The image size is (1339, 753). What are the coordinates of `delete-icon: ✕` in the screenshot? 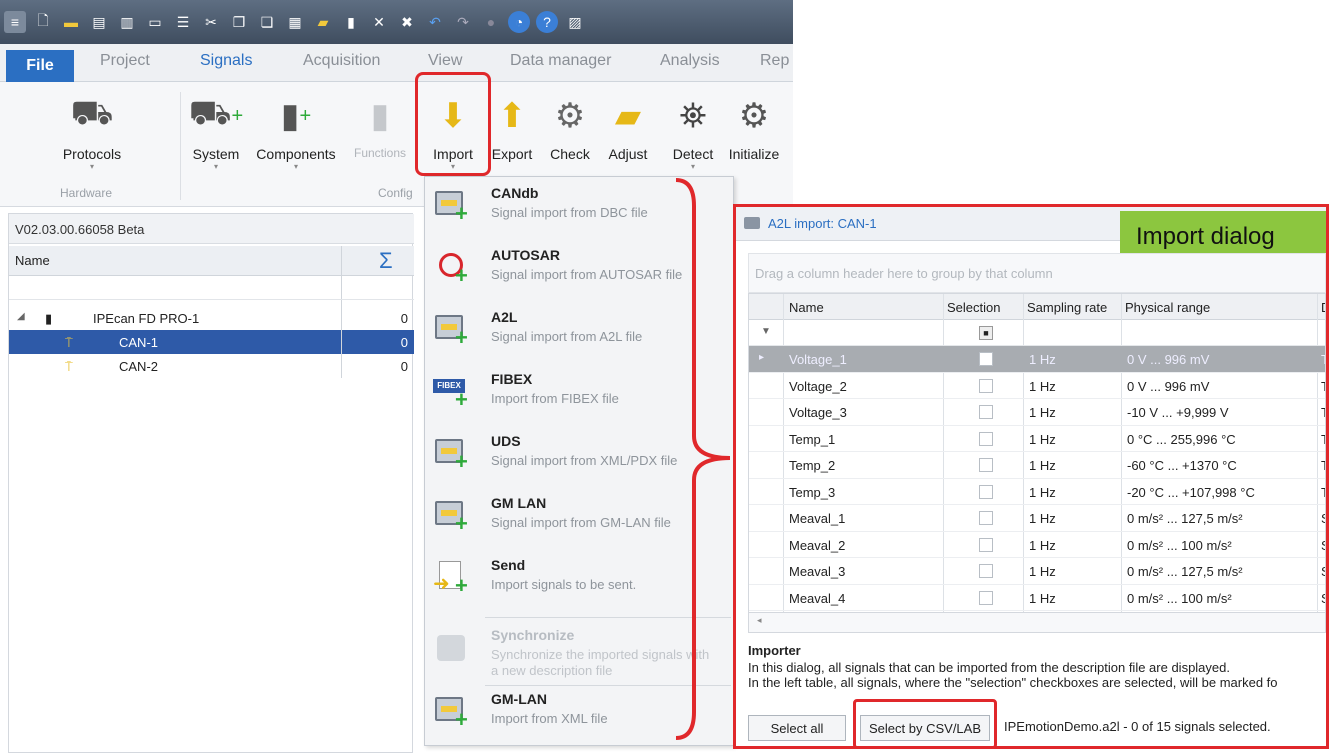 It's located at (379, 22).